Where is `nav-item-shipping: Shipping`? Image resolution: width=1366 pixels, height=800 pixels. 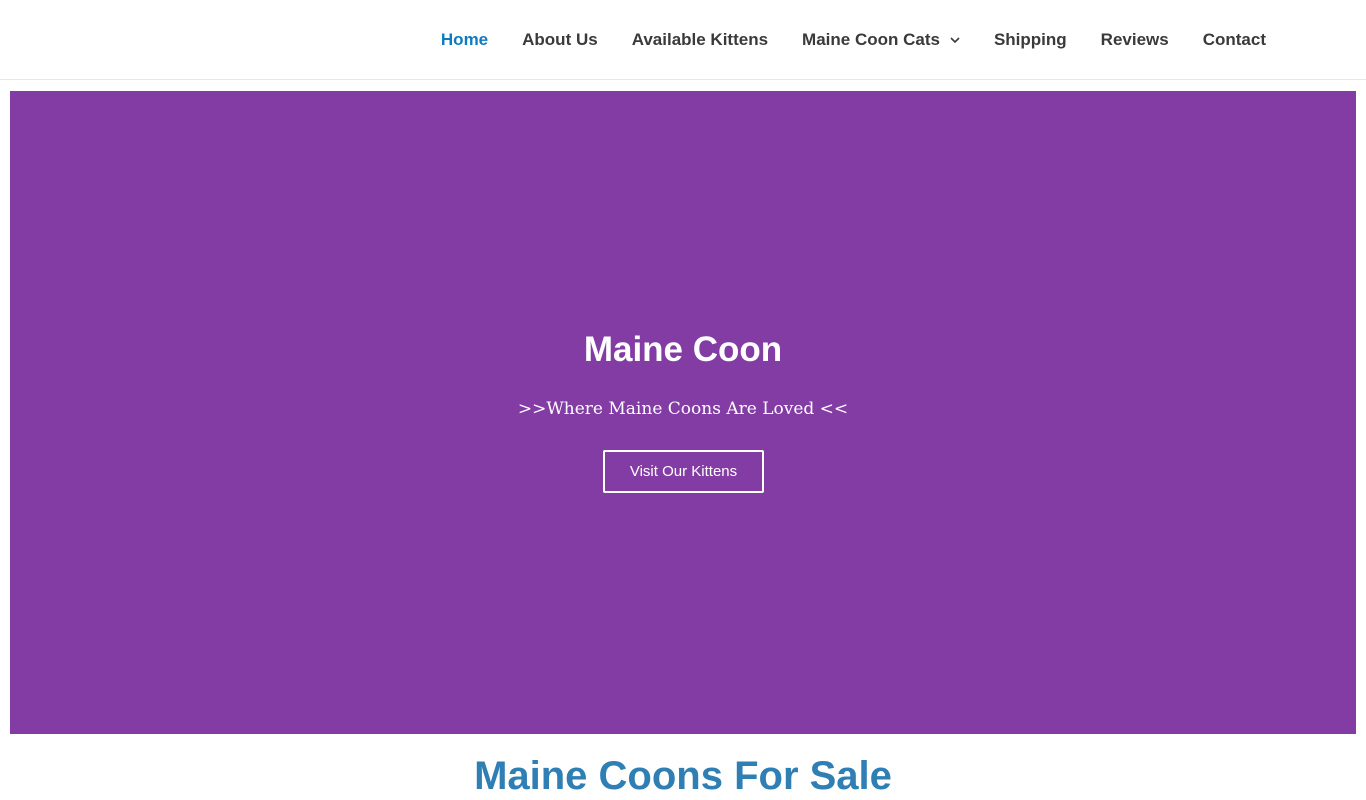
nav-item-shipping: Shipping is located at coordinates (1030, 40).